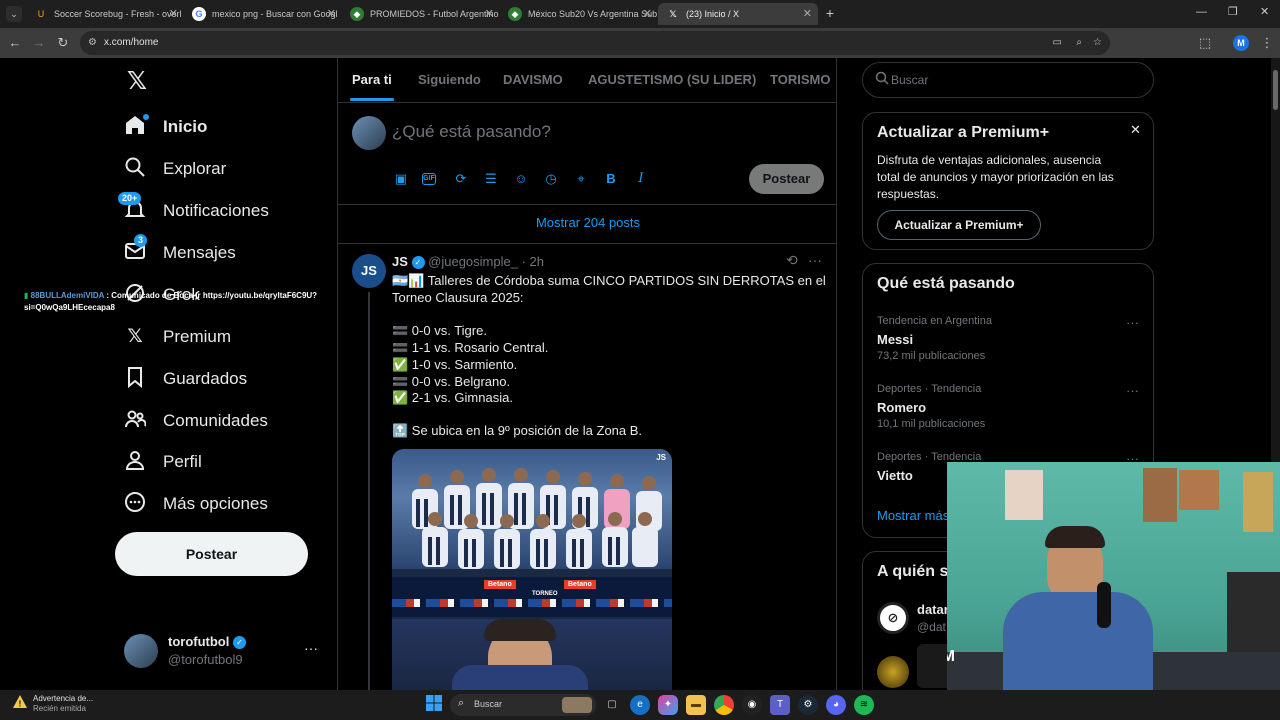 The height and width of the screenshot is (720, 1280). I want to click on image-icon: ▣, so click(401, 179).